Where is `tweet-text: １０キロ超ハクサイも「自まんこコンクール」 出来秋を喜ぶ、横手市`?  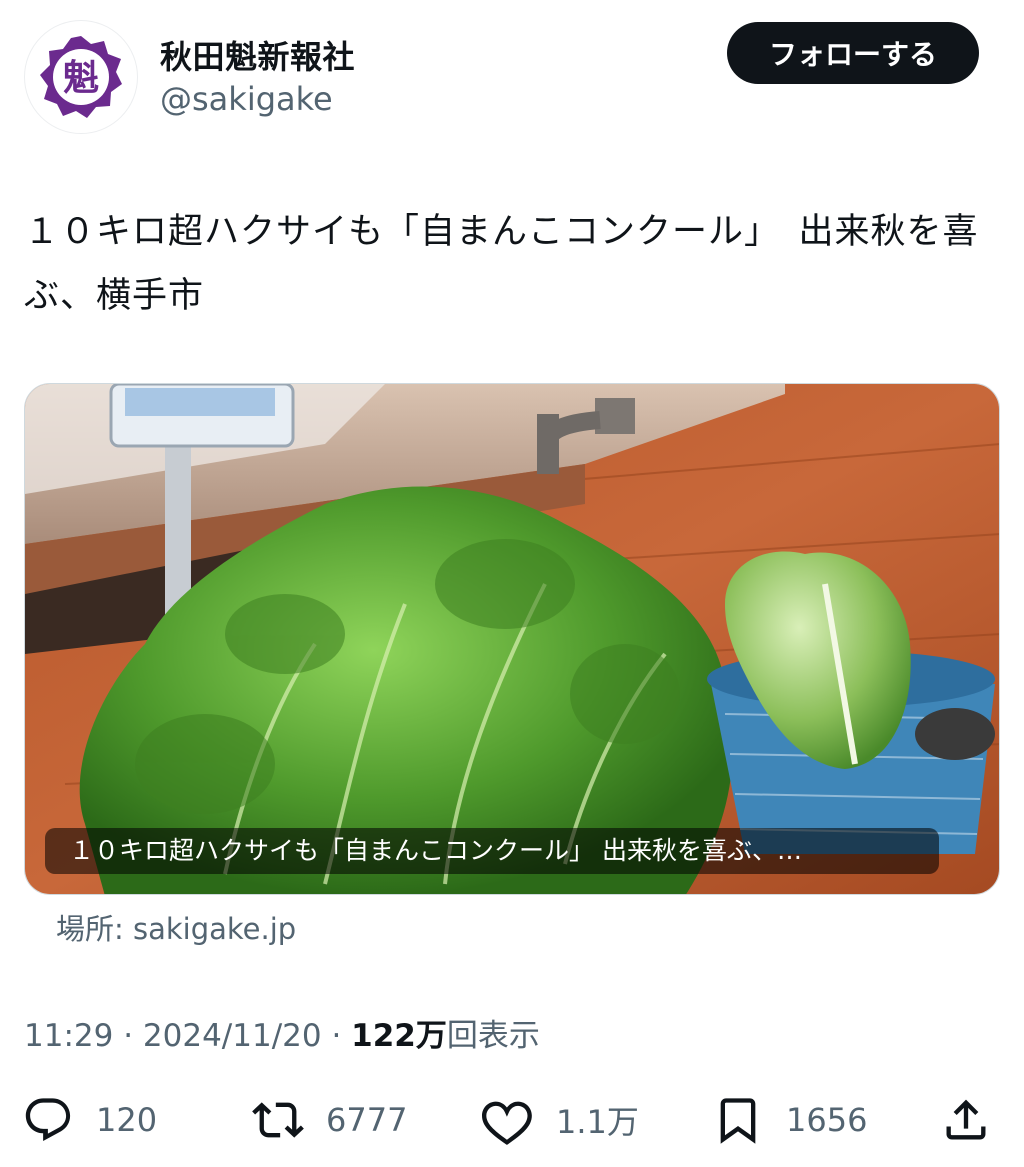
tweet-text: １０キロ超ハクサイも「自まんこコンクール」 出来秋を喜ぶ、横手市 is located at coordinates (501, 264).